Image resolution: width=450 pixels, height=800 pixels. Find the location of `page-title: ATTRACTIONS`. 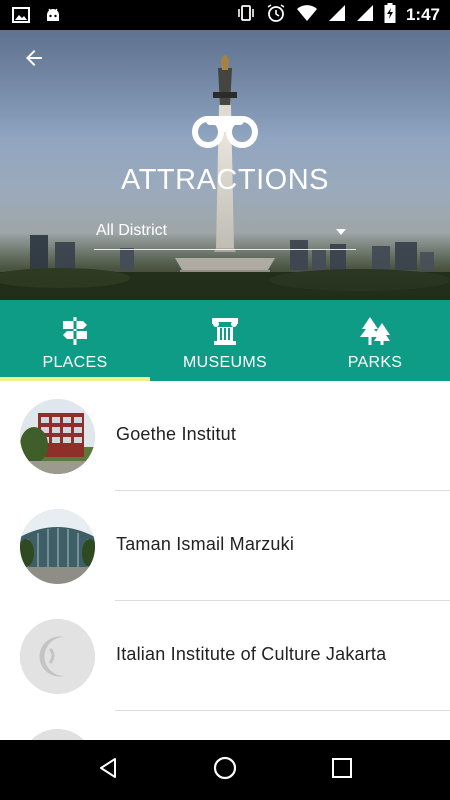

page-title: ATTRACTIONS is located at coordinates (225, 180).